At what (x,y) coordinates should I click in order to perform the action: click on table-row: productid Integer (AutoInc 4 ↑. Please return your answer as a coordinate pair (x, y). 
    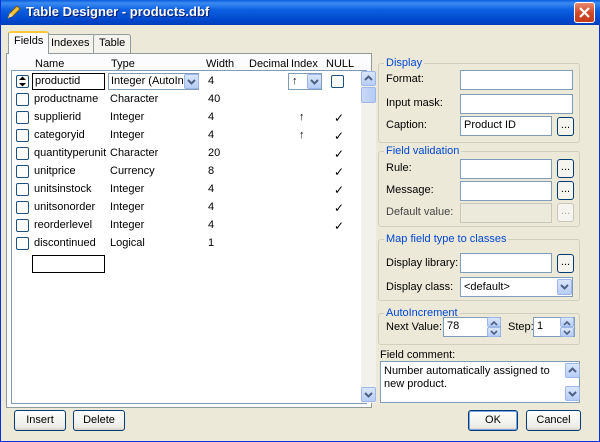
    Looking at the image, I should click on (182, 82).